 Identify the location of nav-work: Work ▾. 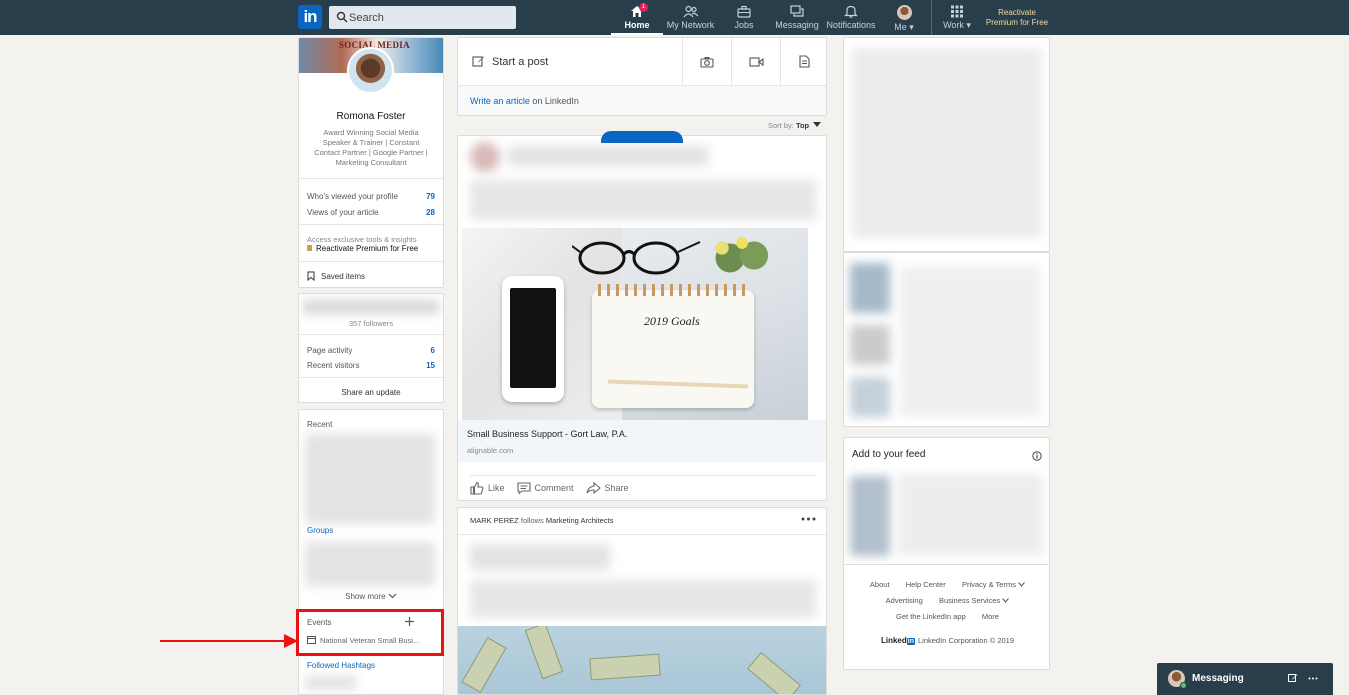
(957, 17).